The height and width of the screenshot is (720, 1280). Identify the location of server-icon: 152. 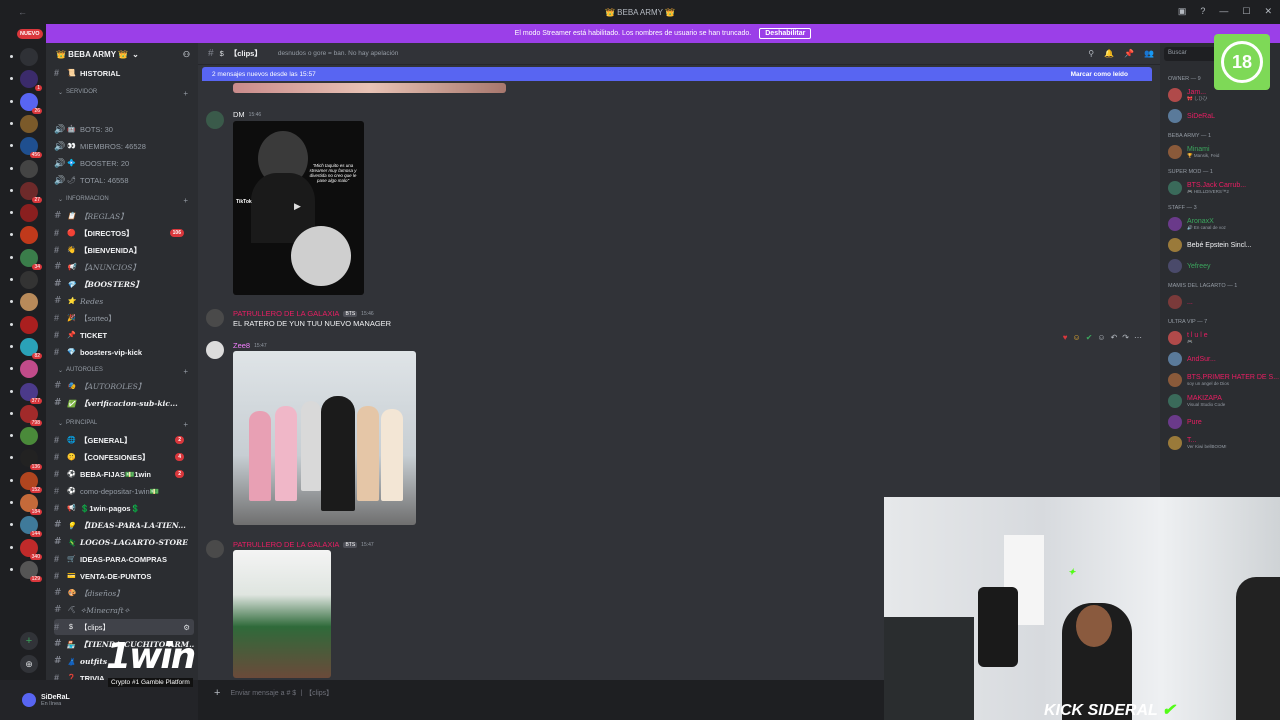
(31, 482).